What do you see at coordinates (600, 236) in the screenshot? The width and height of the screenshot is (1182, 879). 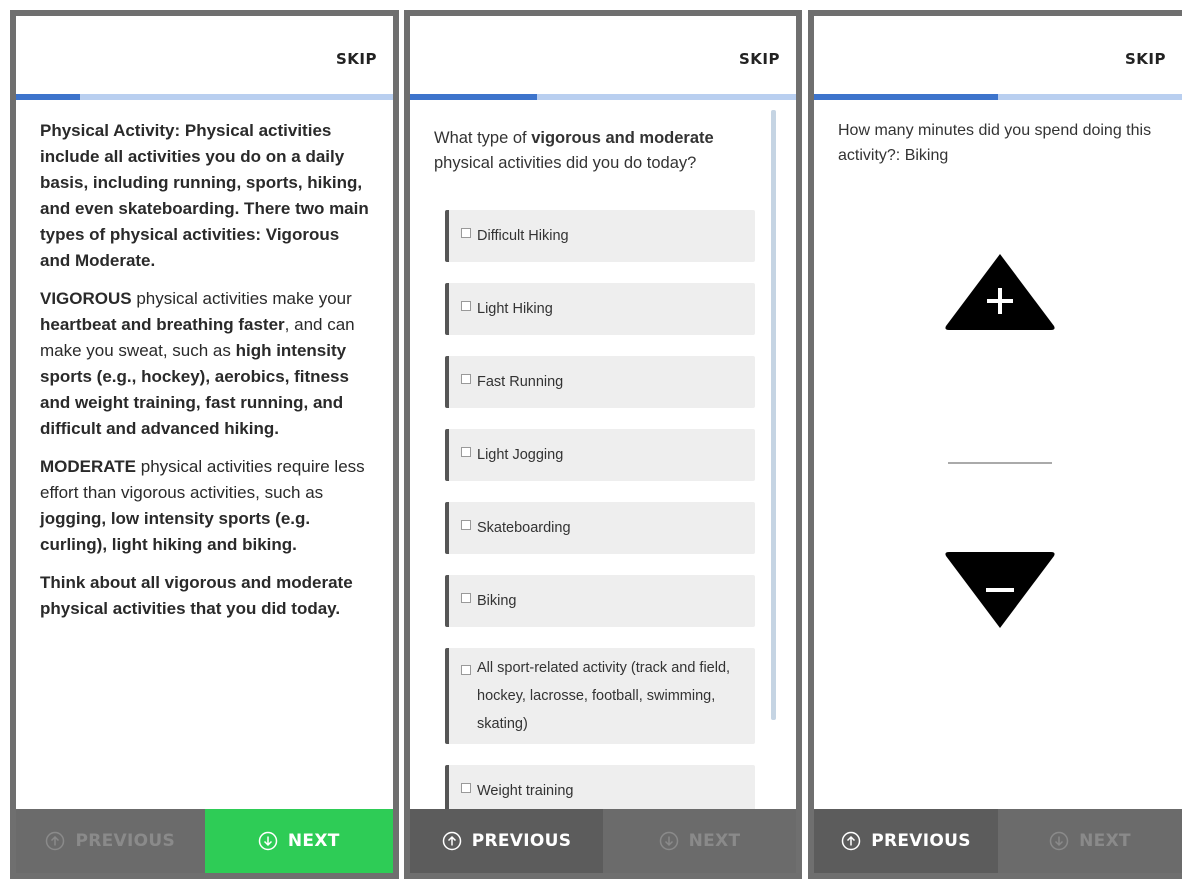 I see `option-difficult-hiking: Difficult Hiking` at bounding box center [600, 236].